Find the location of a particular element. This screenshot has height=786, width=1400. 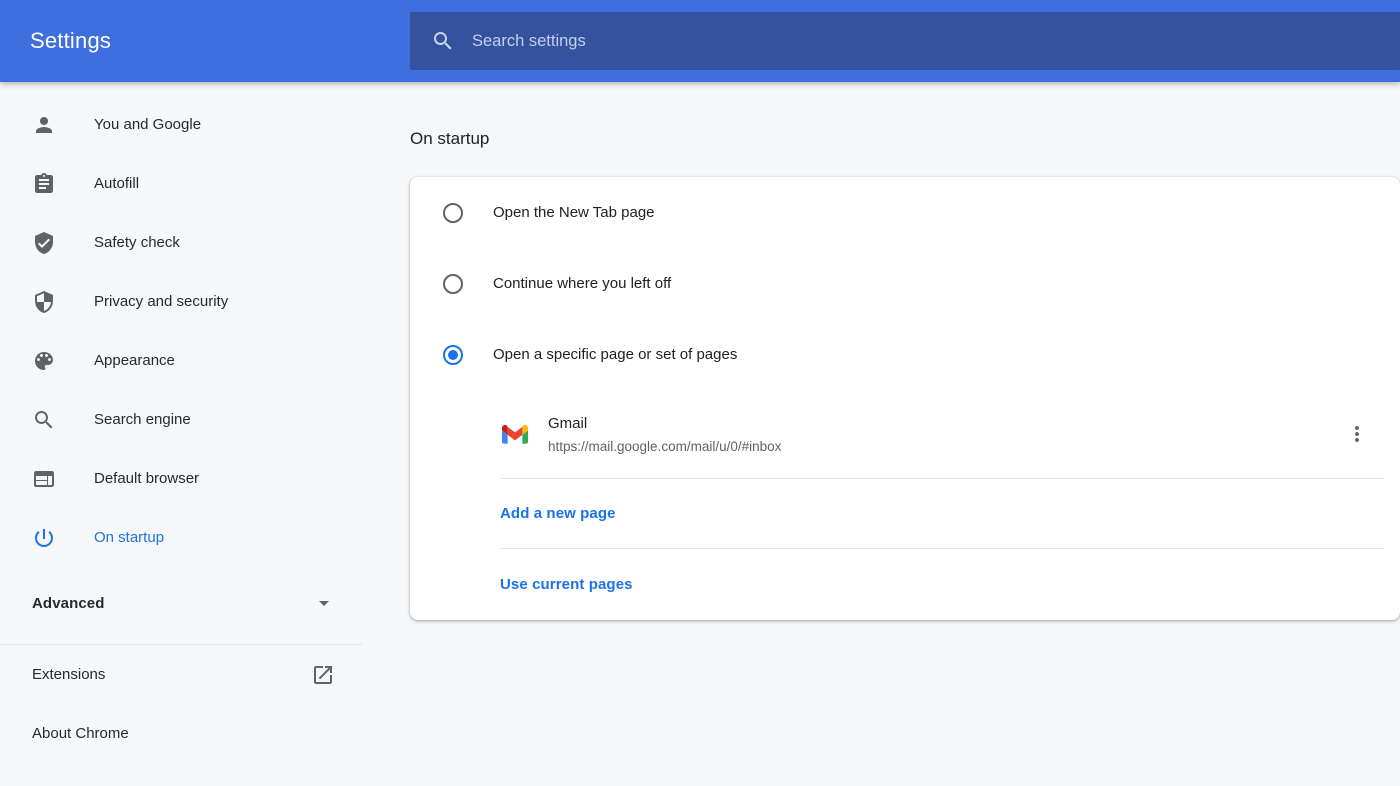

sidebar-item-label: Privacy and security is located at coordinates (161, 301).